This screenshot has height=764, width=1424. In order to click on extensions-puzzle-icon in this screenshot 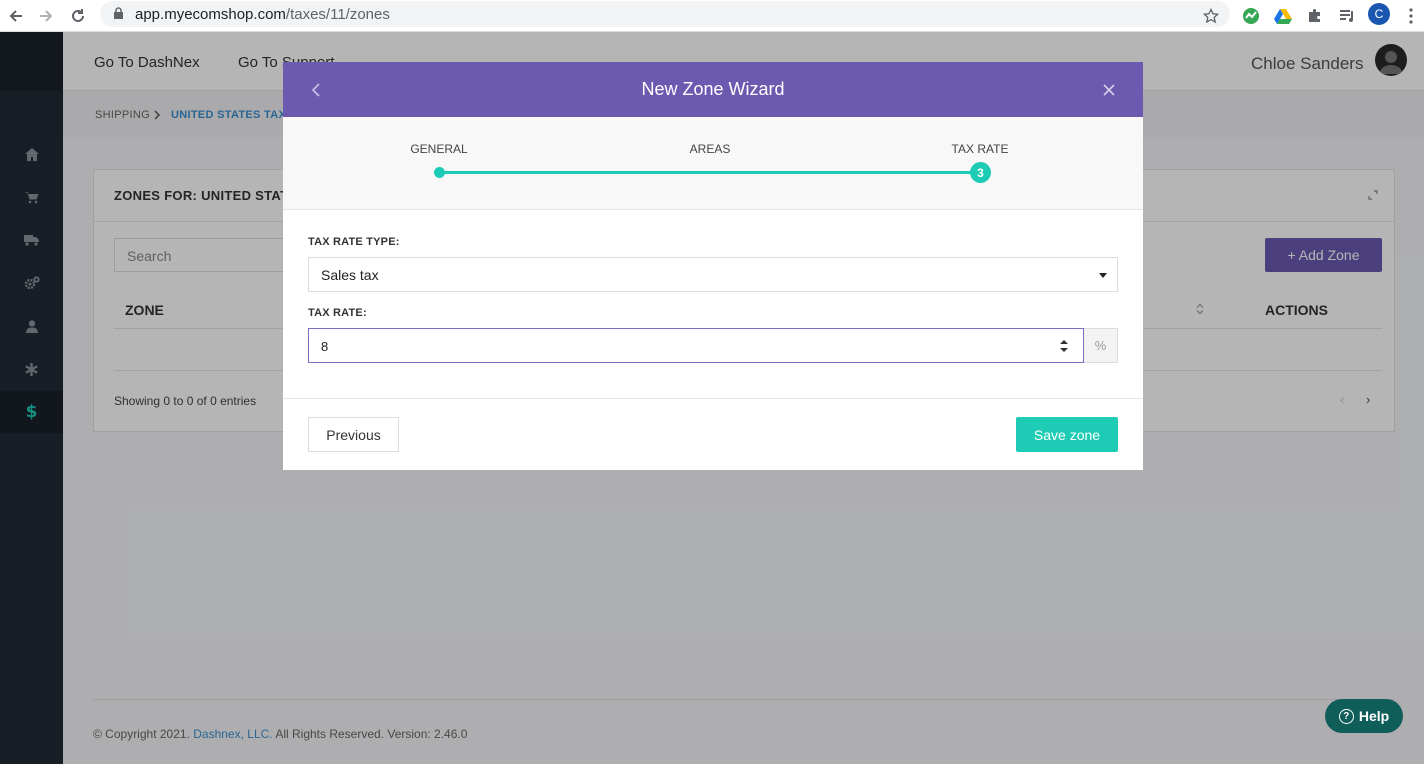, I will do `click(1315, 16)`.